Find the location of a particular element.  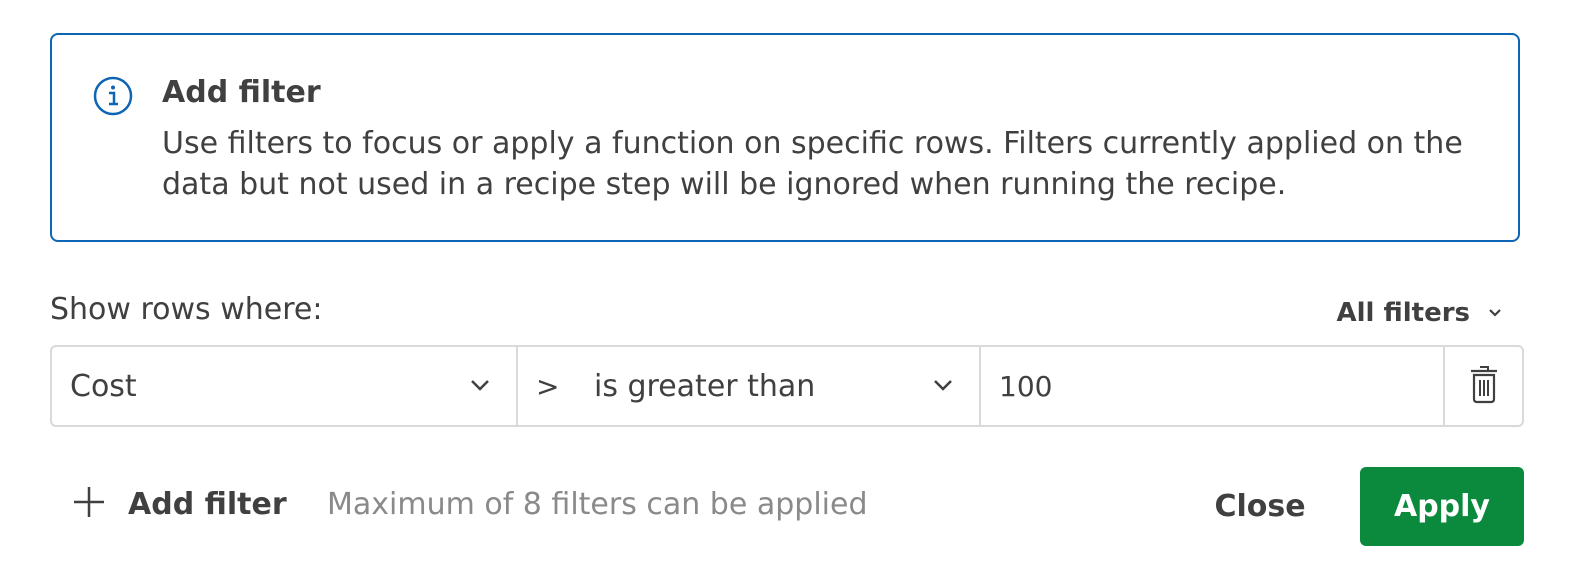

operator-select: > is greater than is located at coordinates (747, 386).